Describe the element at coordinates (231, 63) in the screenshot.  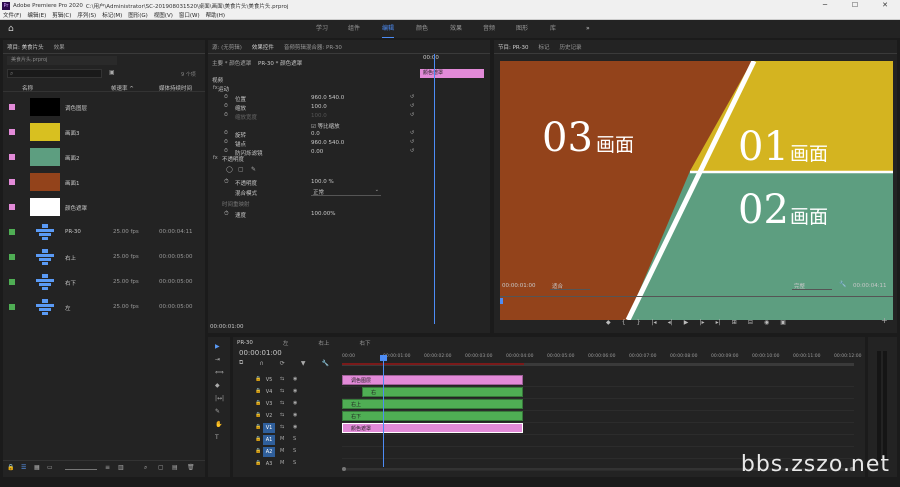
I see `master-clip-label: 主要 * 颜色遮罩` at that location.